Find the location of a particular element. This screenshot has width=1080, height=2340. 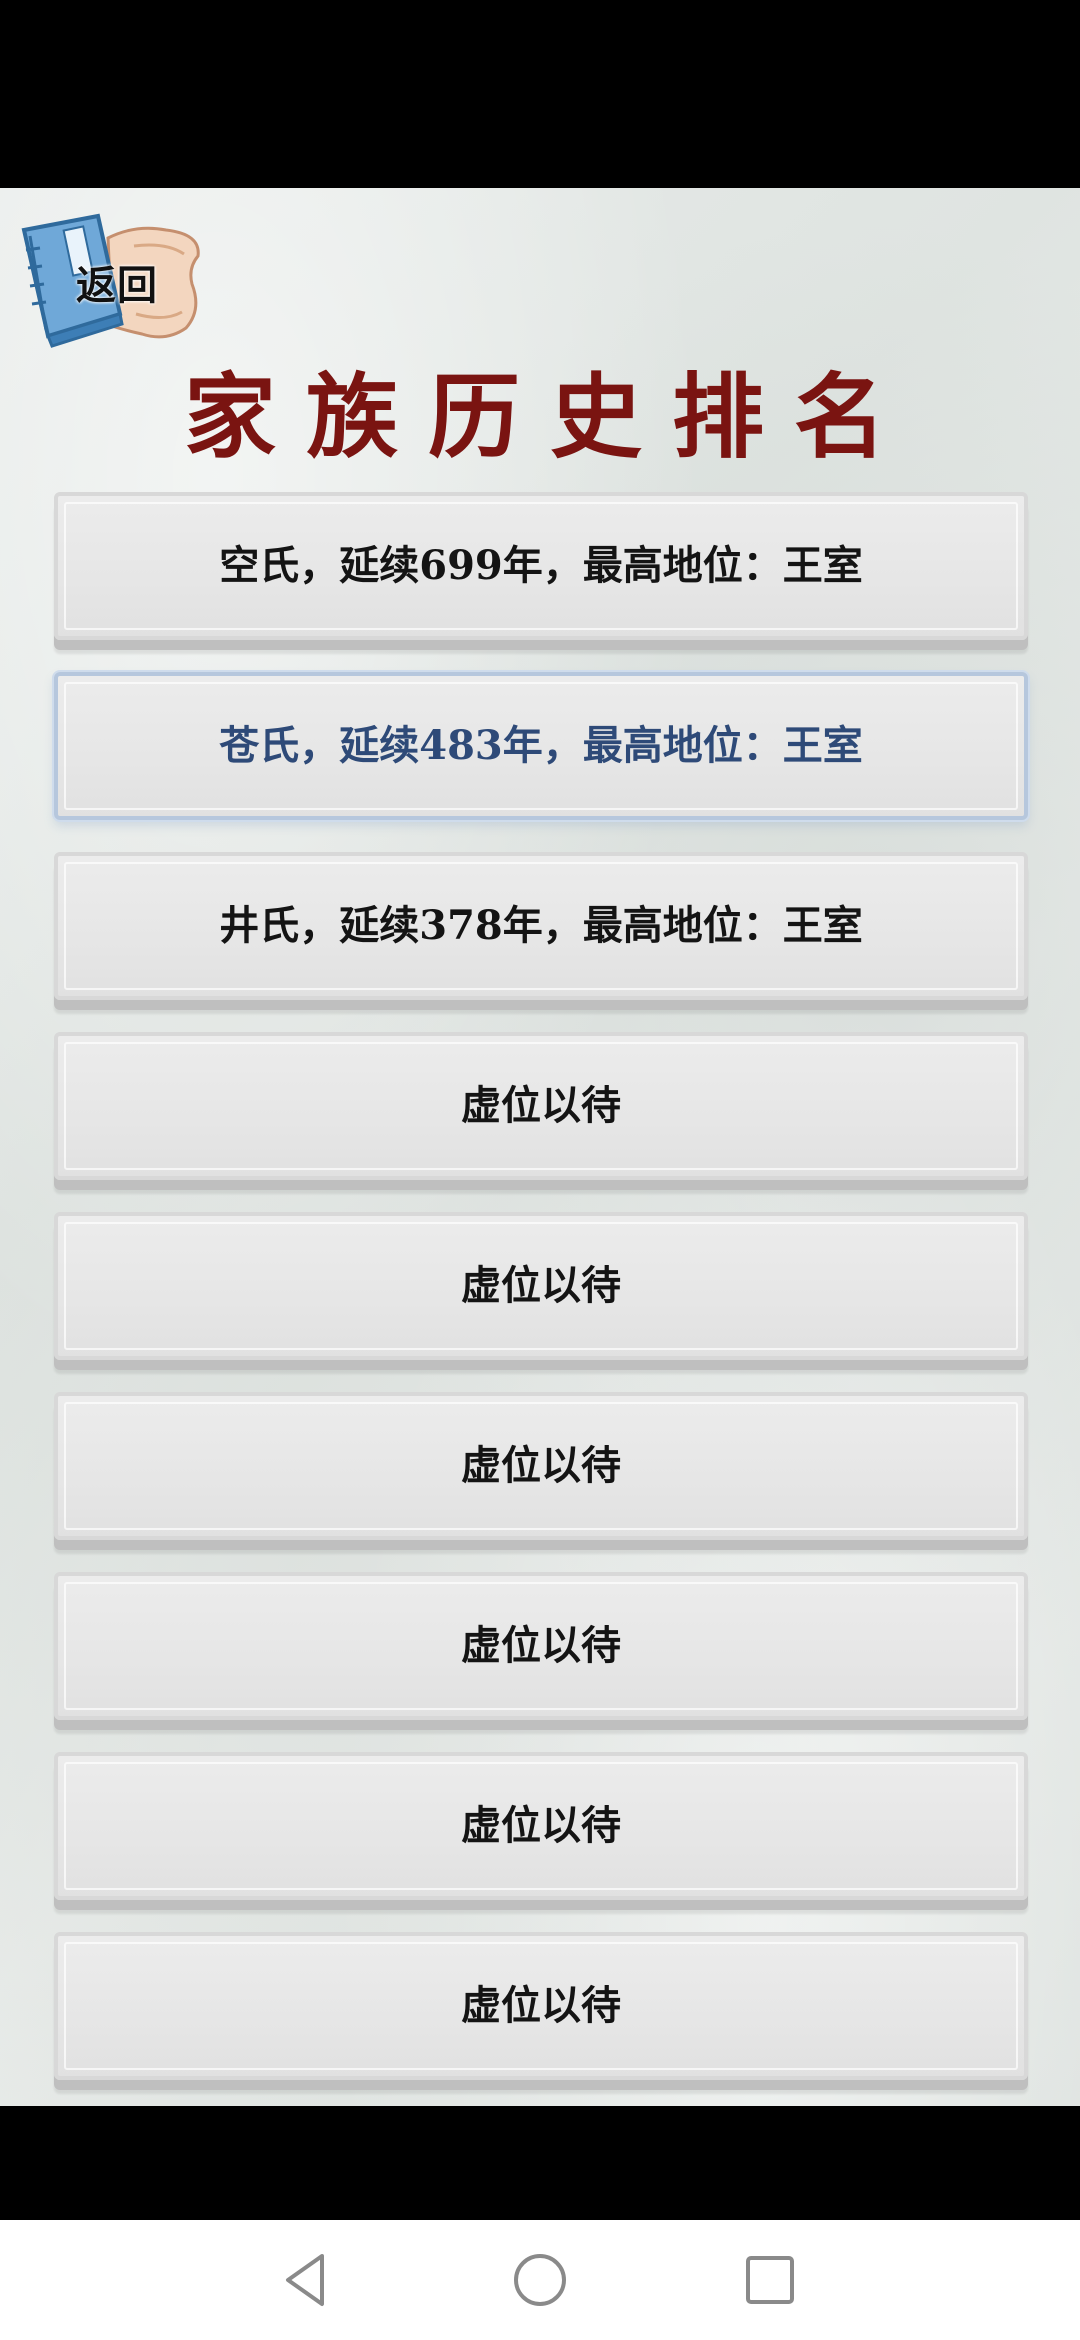

ranking-item-label: 井氏，延续378年，最高地位：王室 is located at coordinates (541, 925).